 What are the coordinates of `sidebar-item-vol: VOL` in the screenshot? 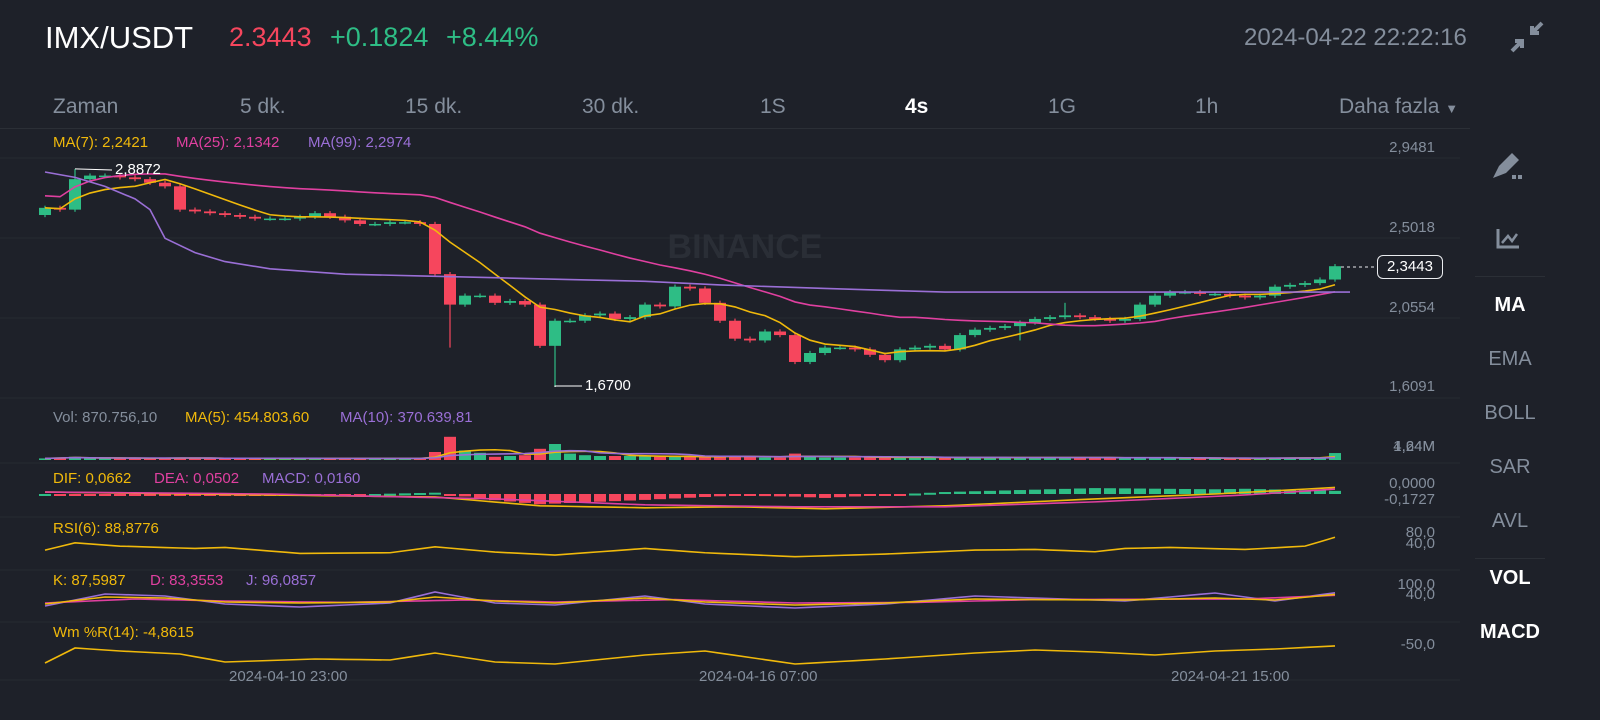 It's located at (1510, 578).